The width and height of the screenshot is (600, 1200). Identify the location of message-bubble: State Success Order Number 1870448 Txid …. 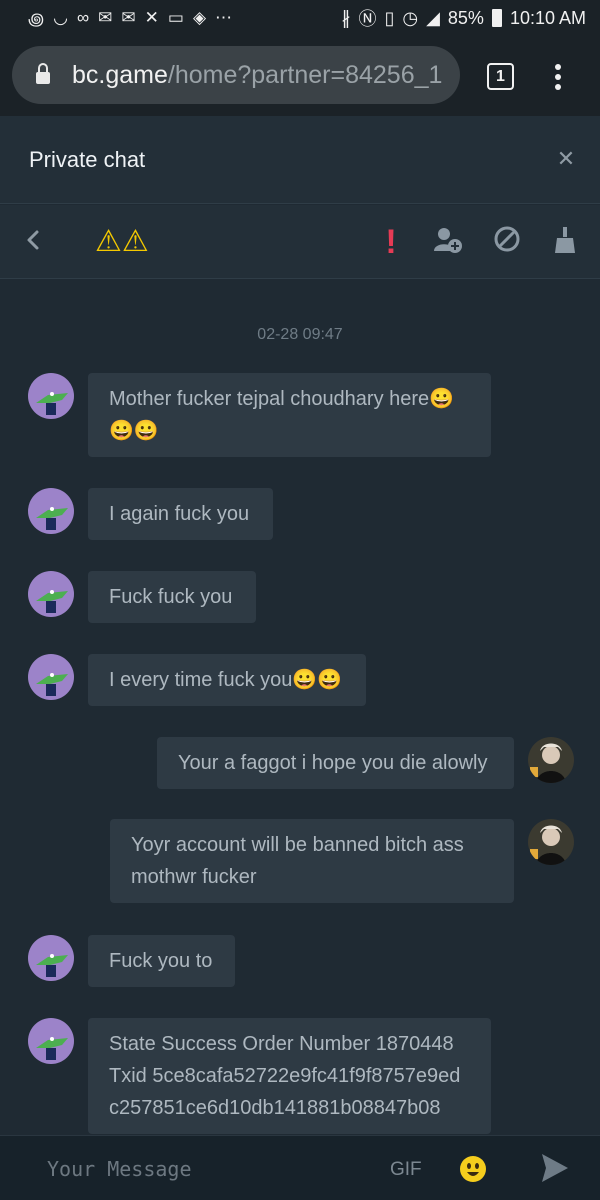
(289, 1076).